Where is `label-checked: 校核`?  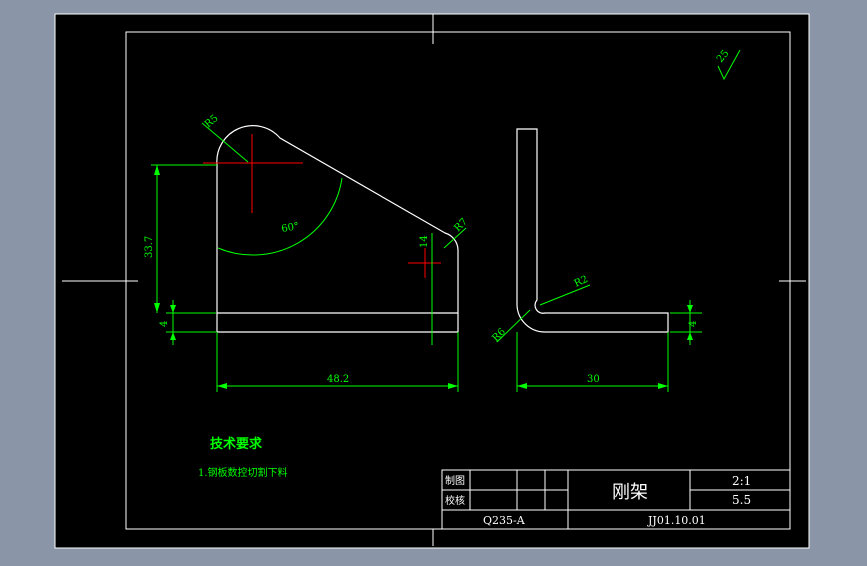
label-checked: 校核 is located at coordinates (455, 500).